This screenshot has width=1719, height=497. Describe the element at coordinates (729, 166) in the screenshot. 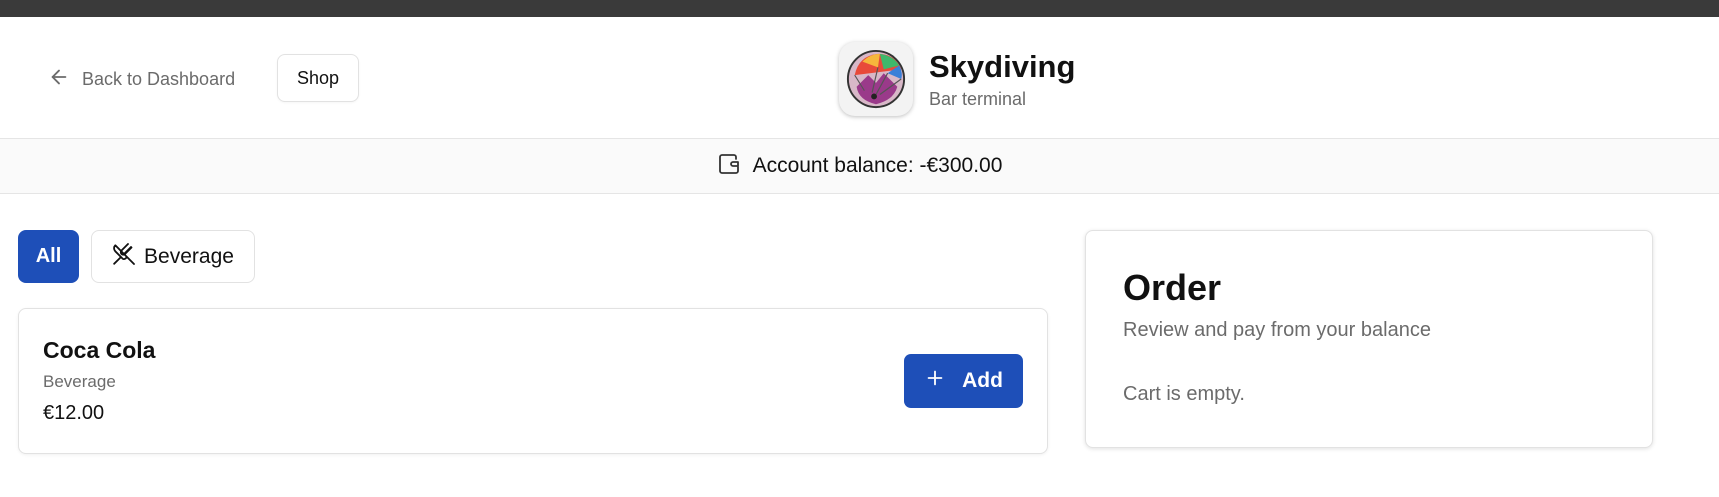

I see `wallet-icon` at that location.